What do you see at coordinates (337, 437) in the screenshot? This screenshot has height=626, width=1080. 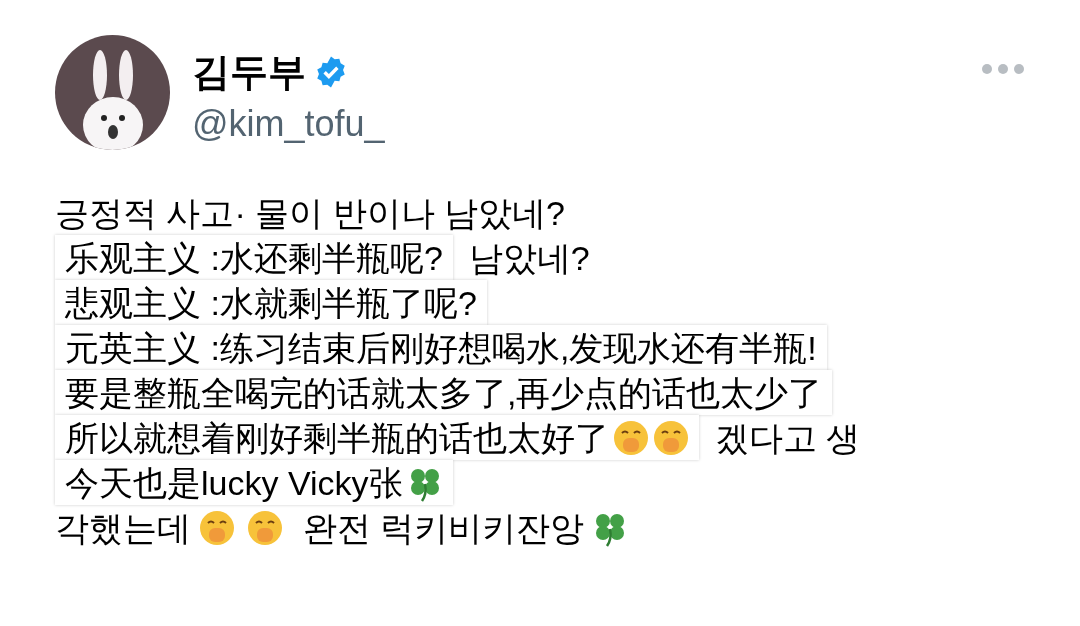 I see `caption-text: 所以就想着刚好剩半瓶的话也太好了` at bounding box center [337, 437].